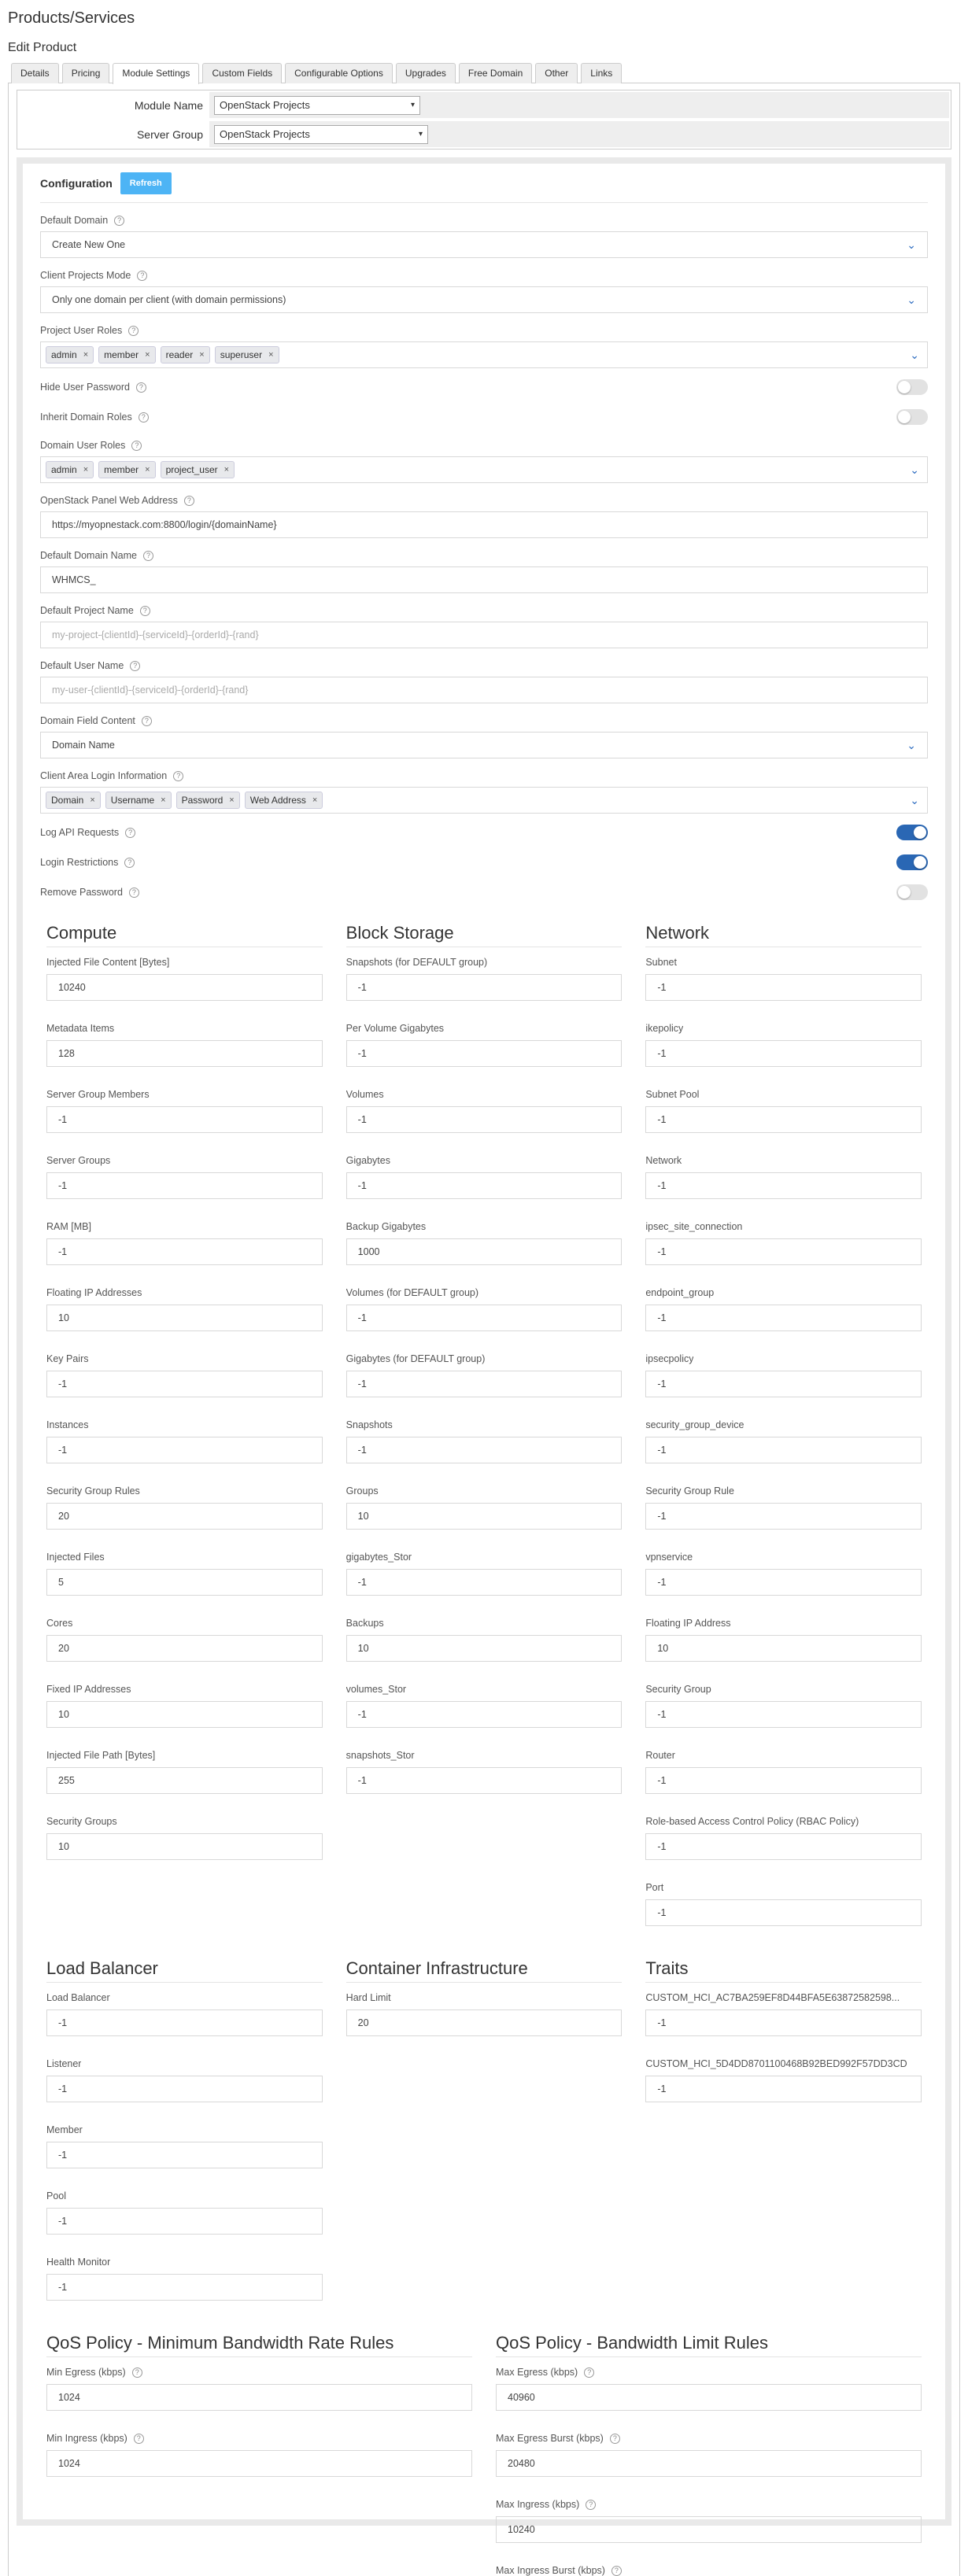  I want to click on inherit-domain-roles-toggle, so click(912, 417).